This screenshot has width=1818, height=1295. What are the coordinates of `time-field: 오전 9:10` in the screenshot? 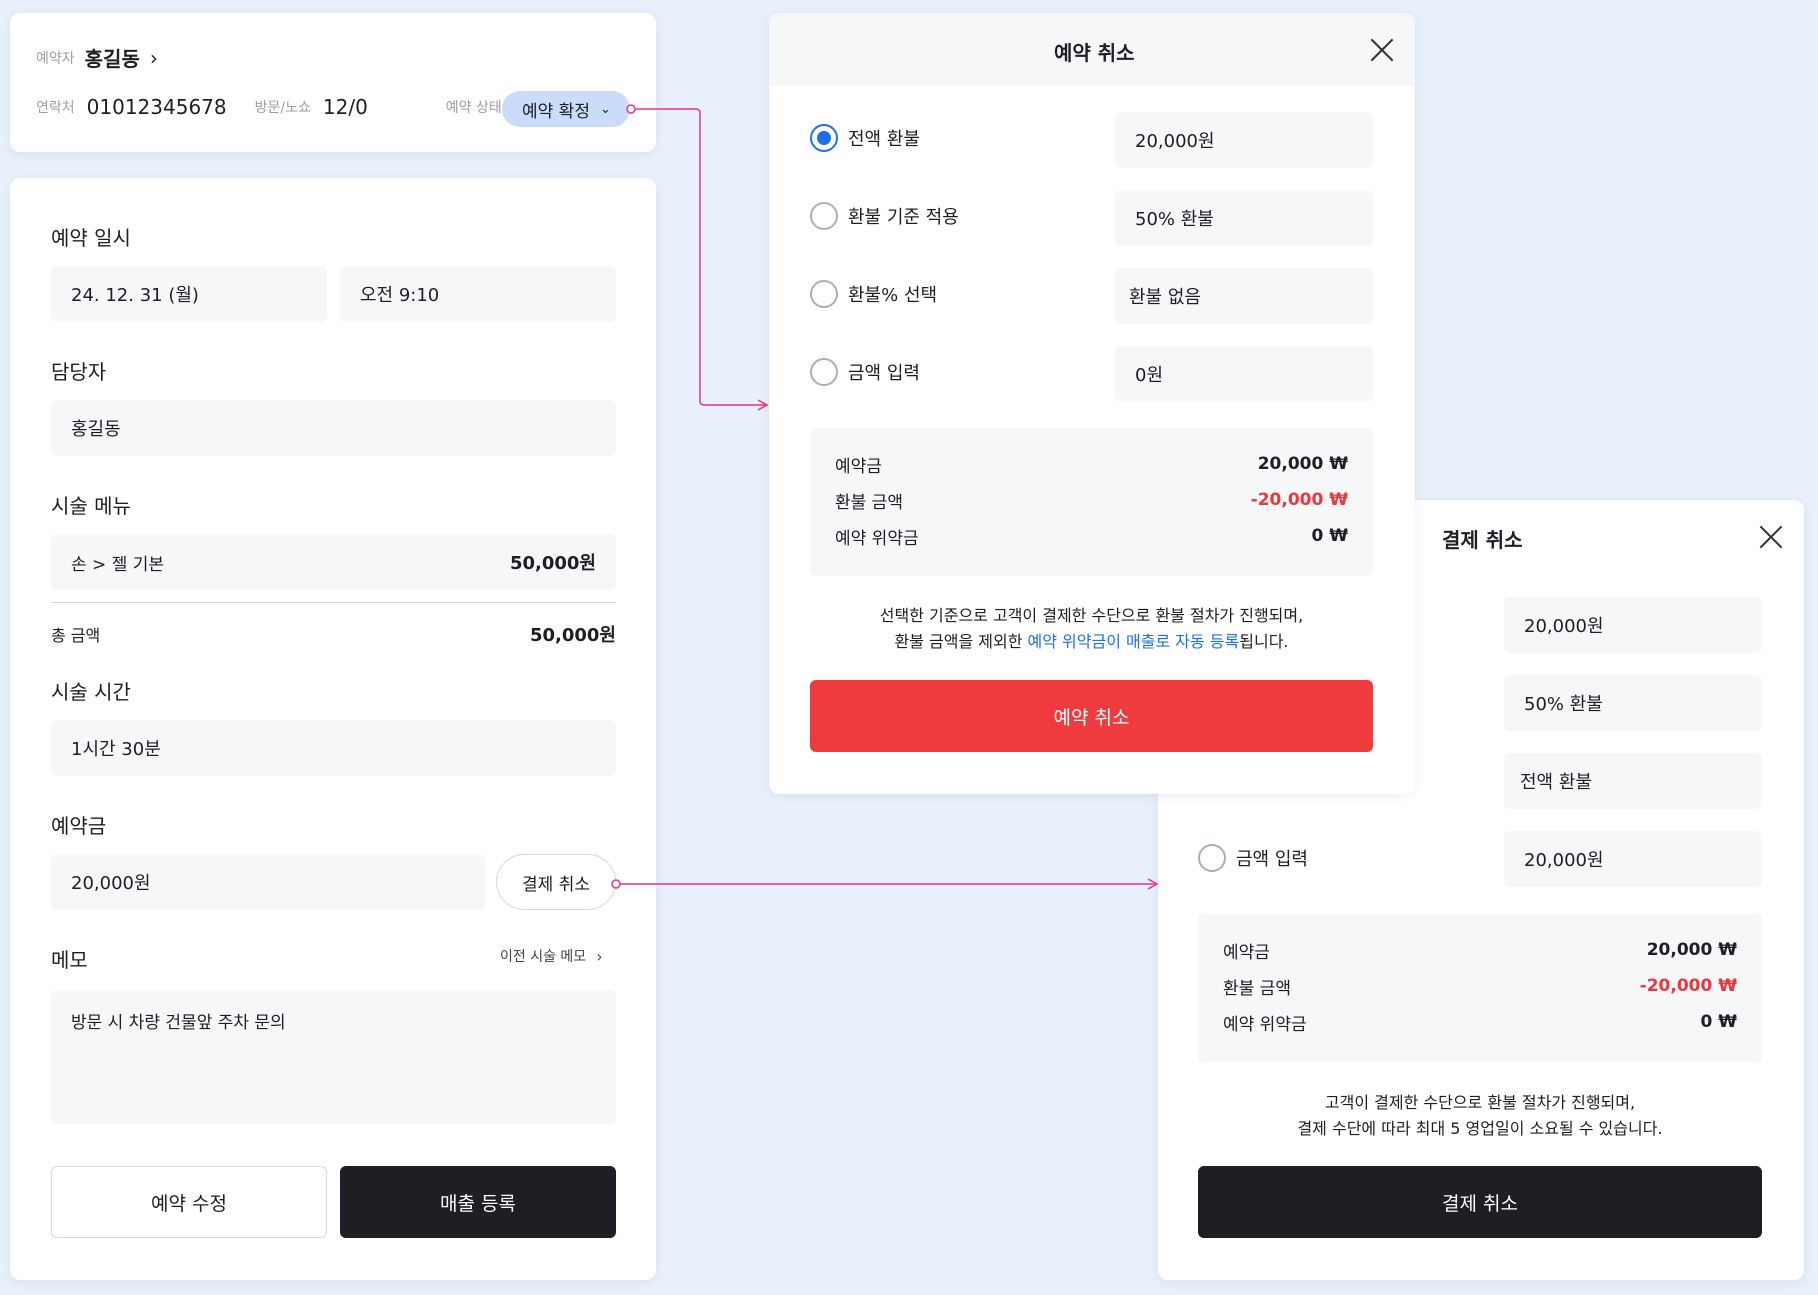 It's located at (478, 294).